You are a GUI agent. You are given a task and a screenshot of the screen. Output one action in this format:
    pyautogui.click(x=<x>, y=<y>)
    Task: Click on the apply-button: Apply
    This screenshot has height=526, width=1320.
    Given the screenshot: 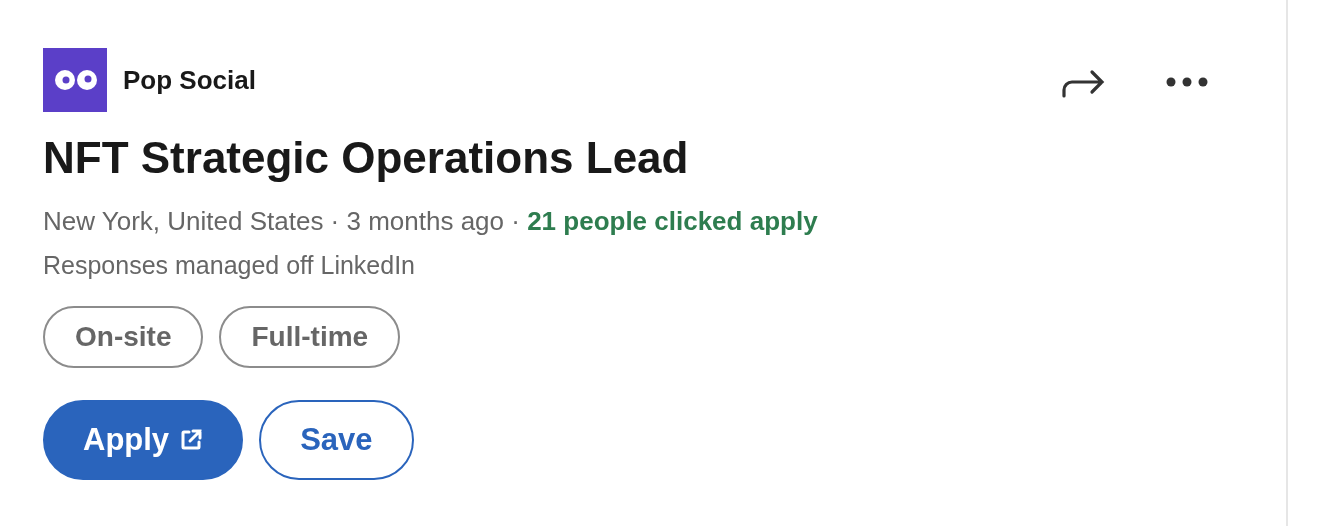 What is the action you would take?
    pyautogui.click(x=143, y=440)
    